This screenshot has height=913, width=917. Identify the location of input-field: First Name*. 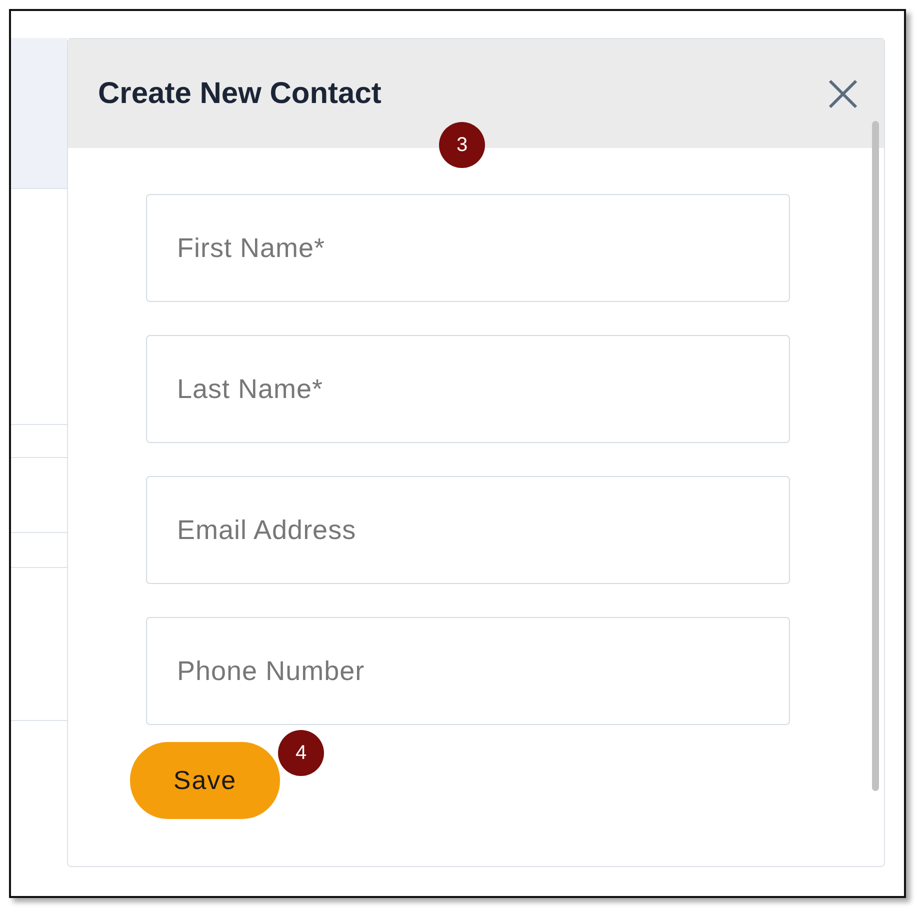
(468, 248).